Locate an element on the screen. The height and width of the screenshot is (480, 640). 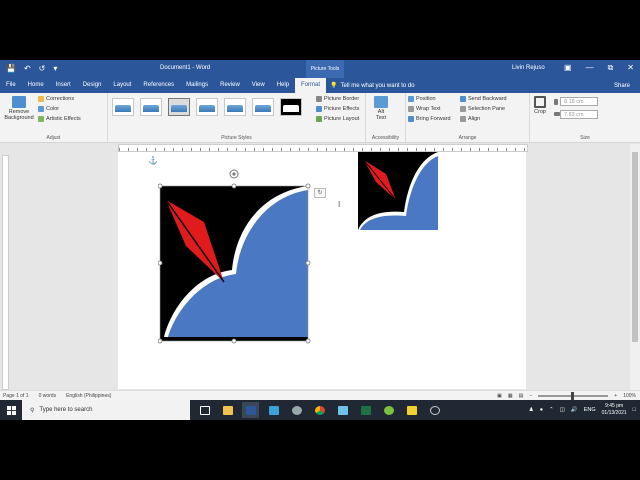
artistic-effects-button: Artistic Effects is located at coordinates (59, 119).